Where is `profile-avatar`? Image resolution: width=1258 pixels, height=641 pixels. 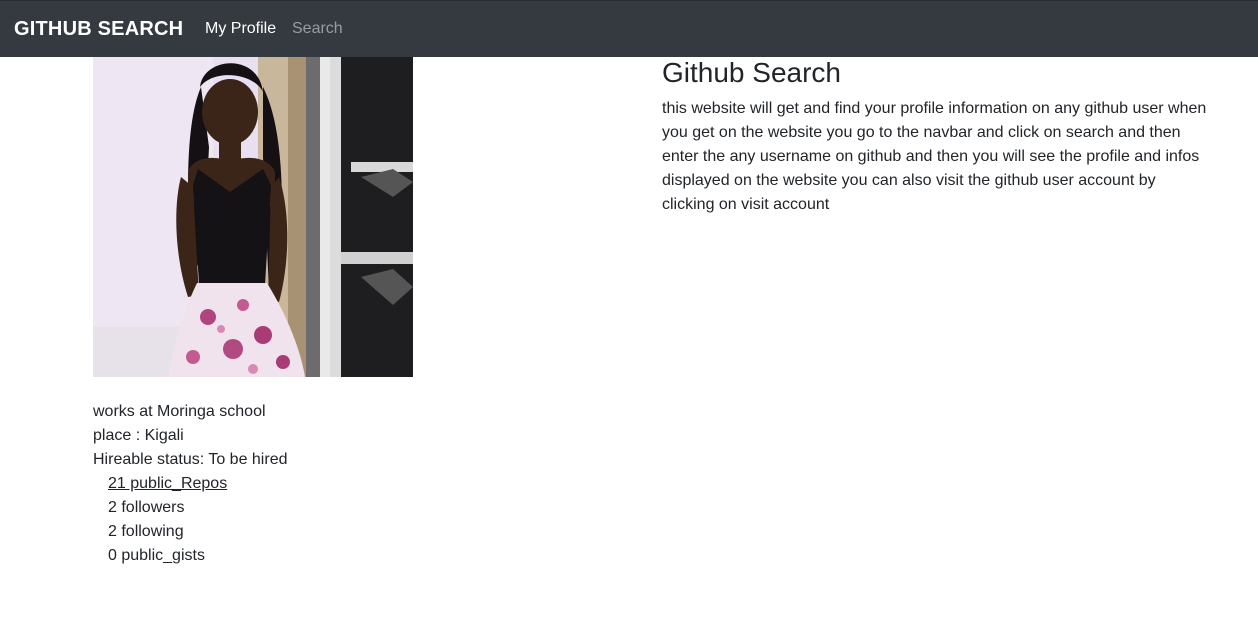 profile-avatar is located at coordinates (253, 217).